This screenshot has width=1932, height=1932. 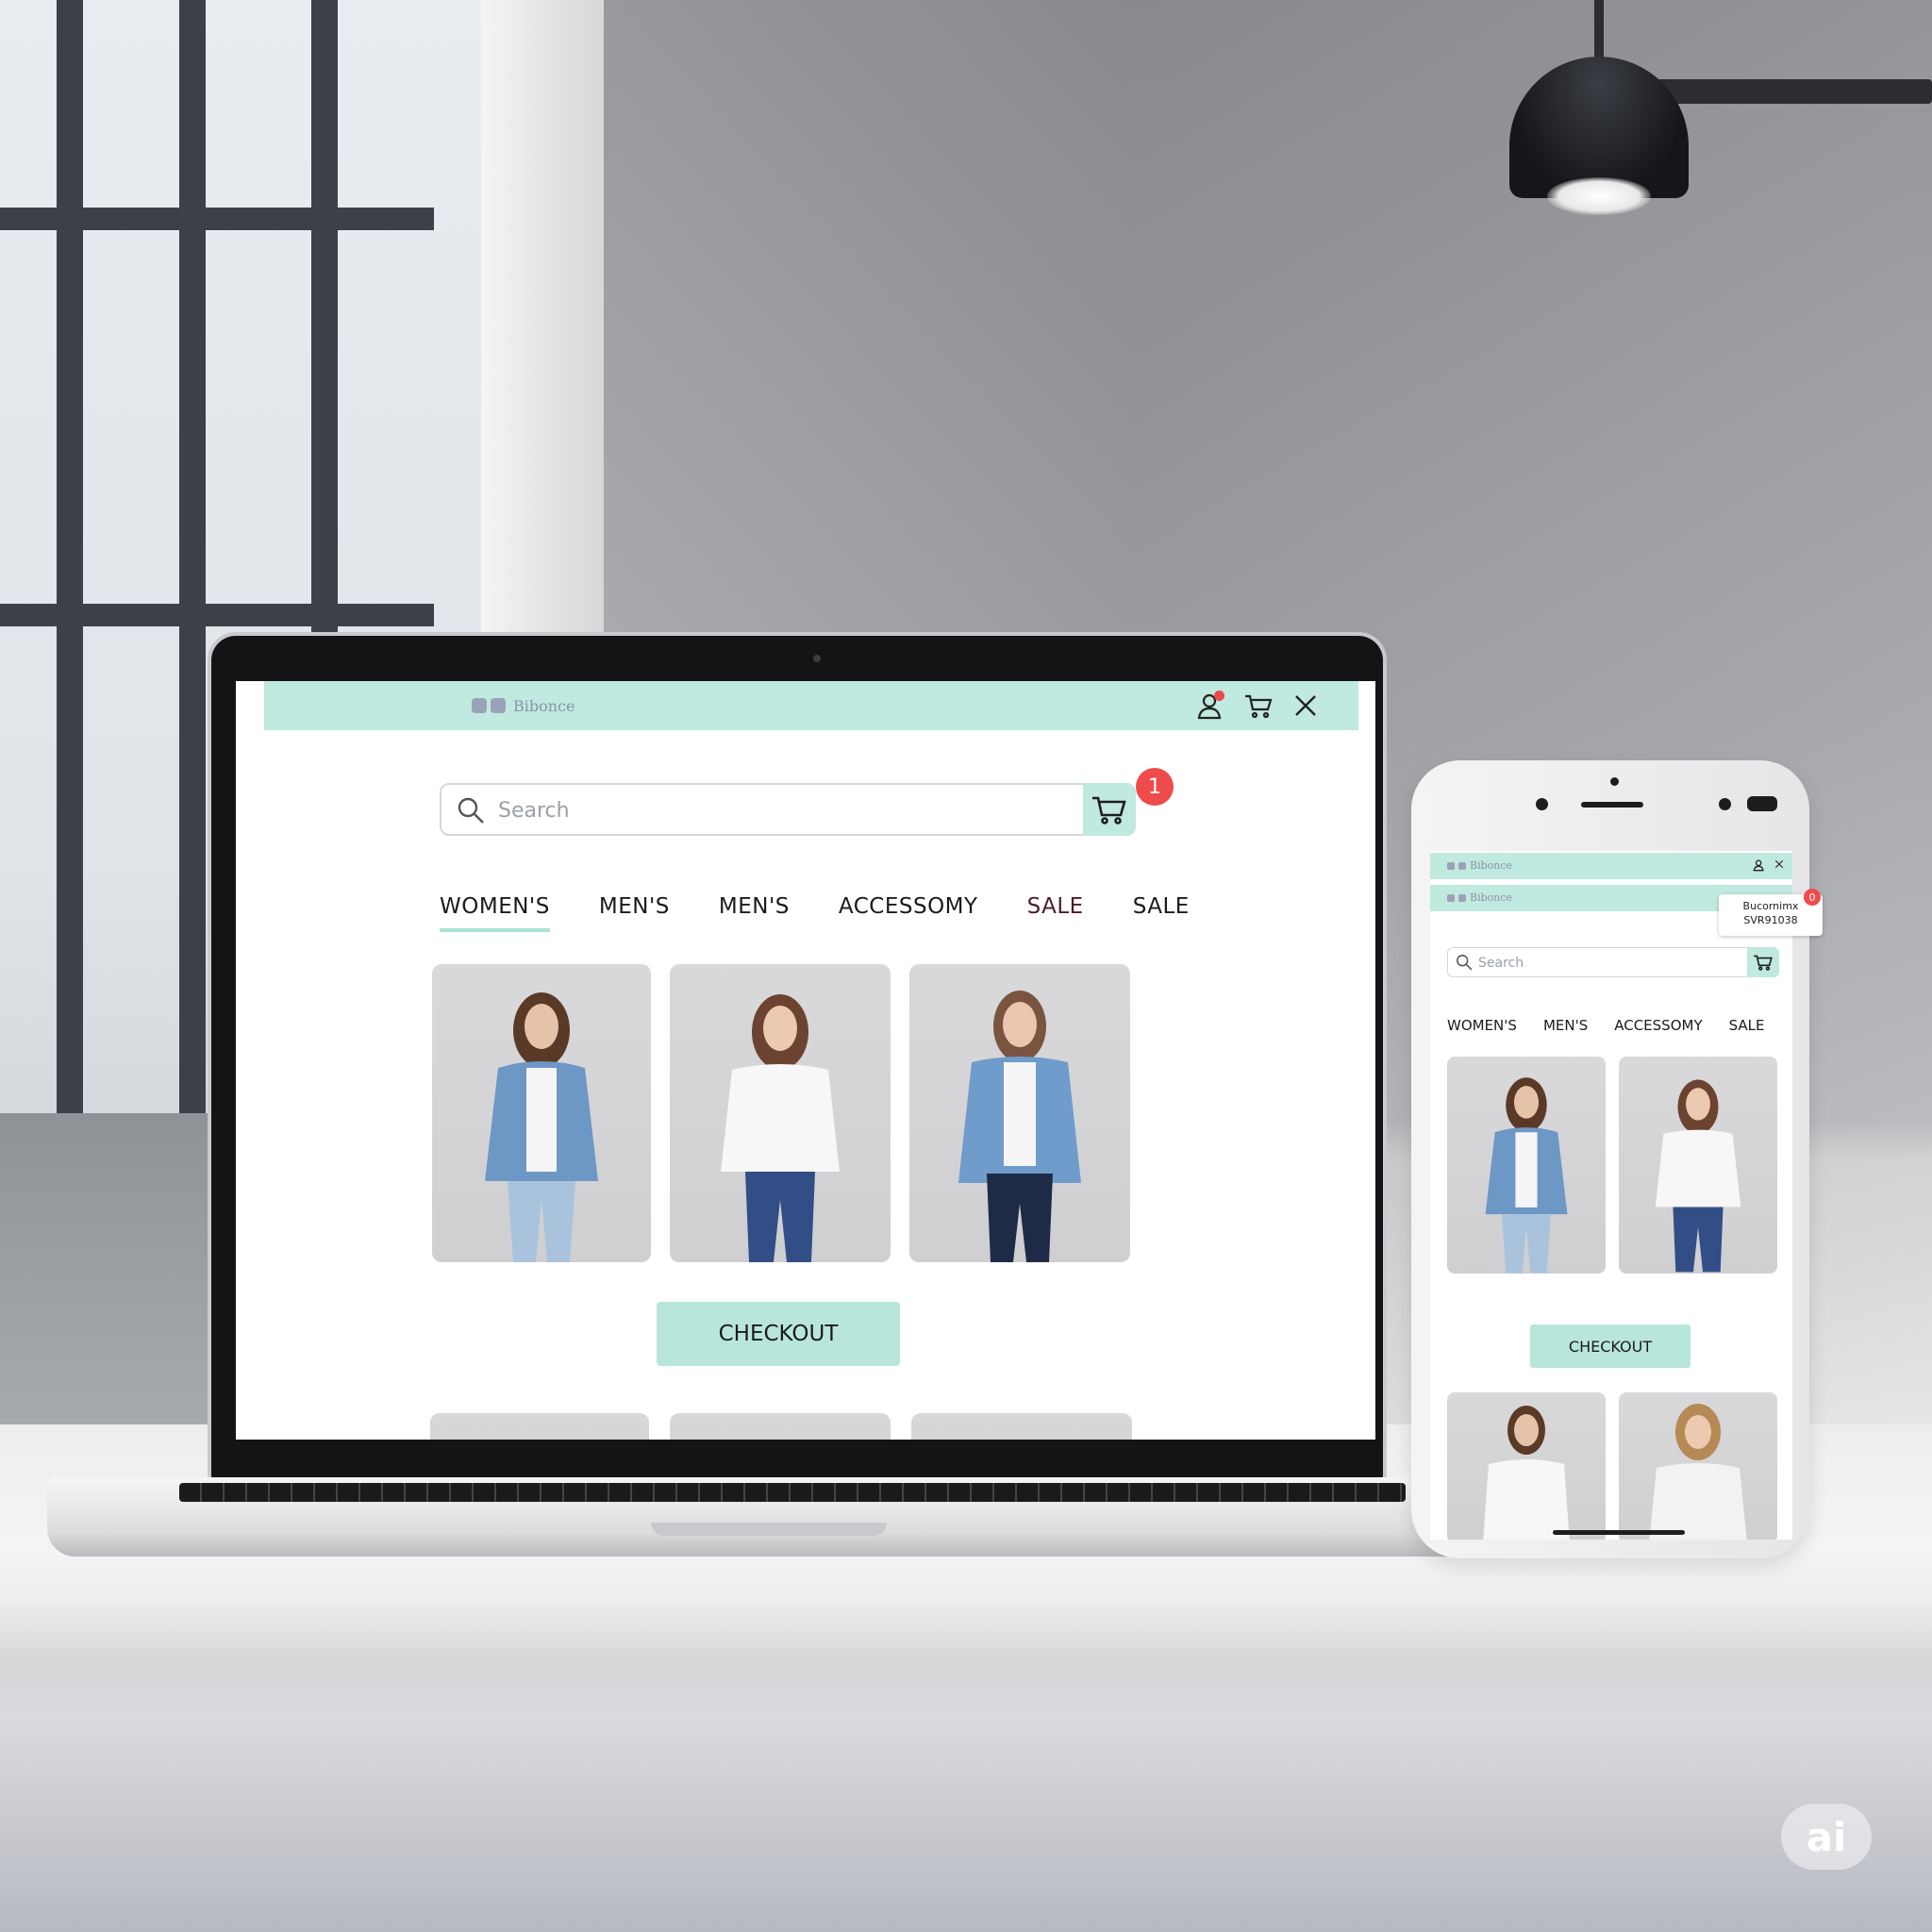 What do you see at coordinates (544, 705) in the screenshot?
I see `brand-name: Bibonce` at bounding box center [544, 705].